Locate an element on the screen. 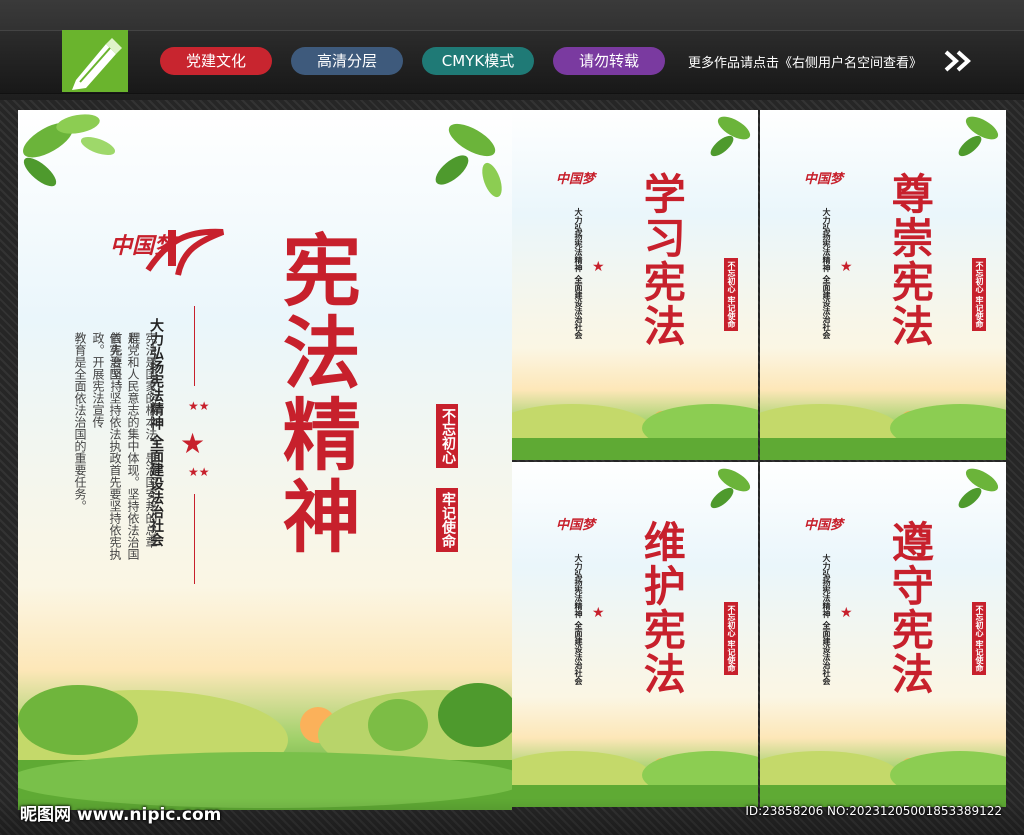 The height and width of the screenshot is (835, 1024). tag-hd-layers: 高清分层 is located at coordinates (347, 61).